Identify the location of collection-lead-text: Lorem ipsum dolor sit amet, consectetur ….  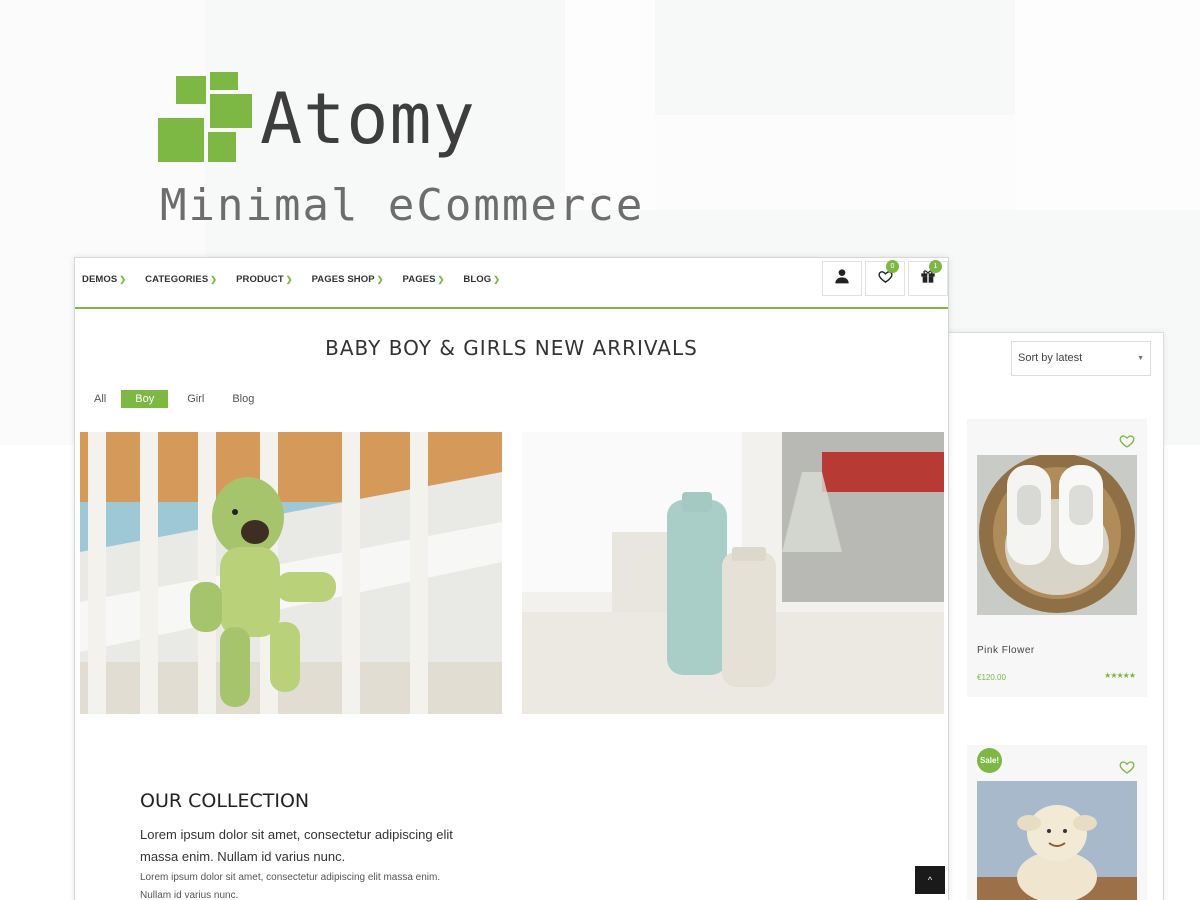
(296, 845).